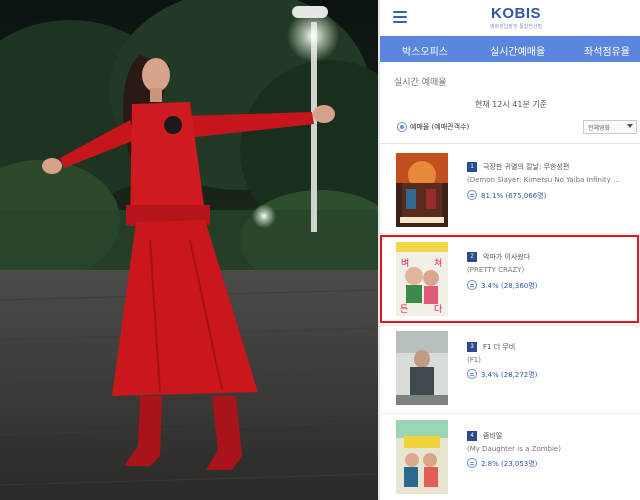 The height and width of the screenshot is (500, 640). What do you see at coordinates (514, 196) in the screenshot?
I see `reservation-rate: 81.1% (675,066명)` at bounding box center [514, 196].